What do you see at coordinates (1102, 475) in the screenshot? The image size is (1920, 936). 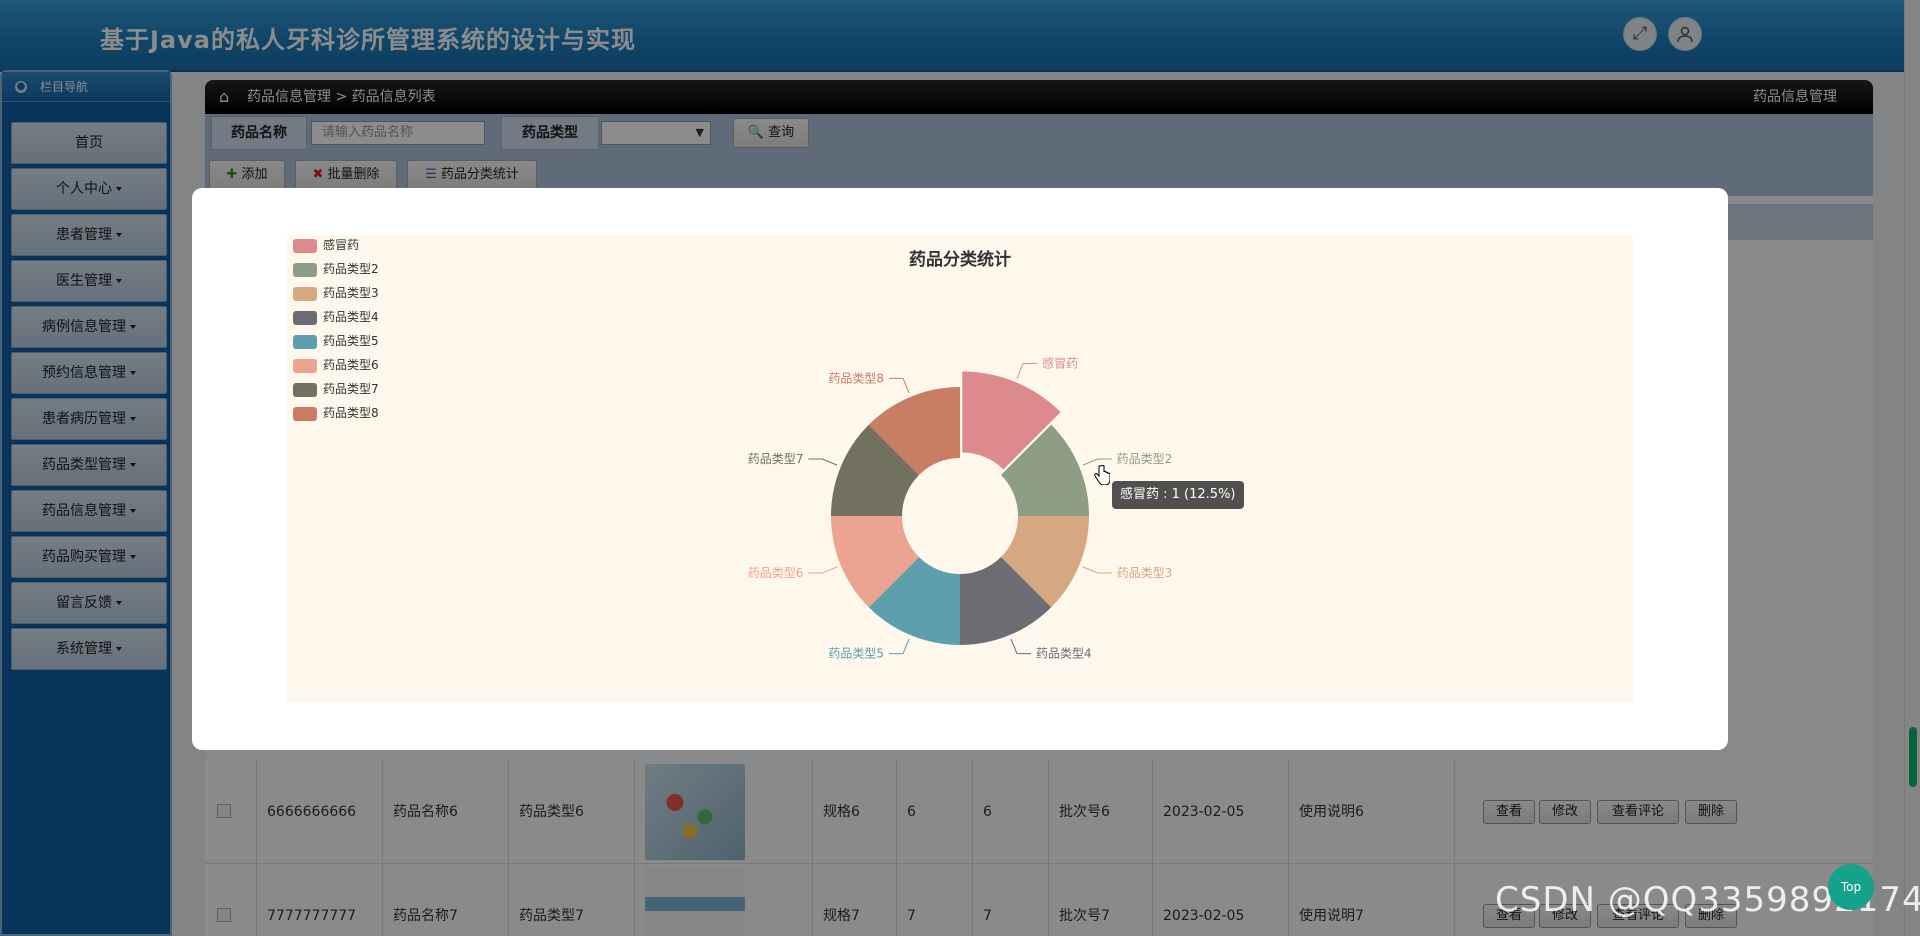 I see `hand-cursor-icon` at bounding box center [1102, 475].